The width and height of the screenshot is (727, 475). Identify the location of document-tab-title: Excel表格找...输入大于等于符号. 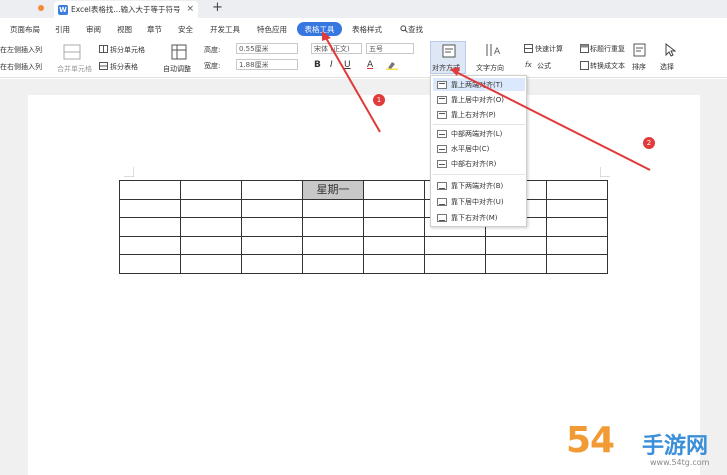
(126, 9).